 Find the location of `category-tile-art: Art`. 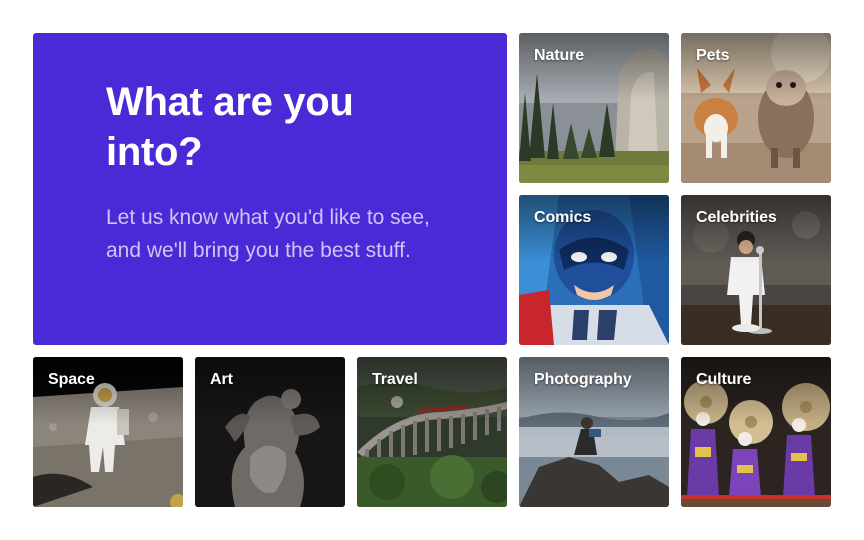

category-tile-art: Art is located at coordinates (270, 432).